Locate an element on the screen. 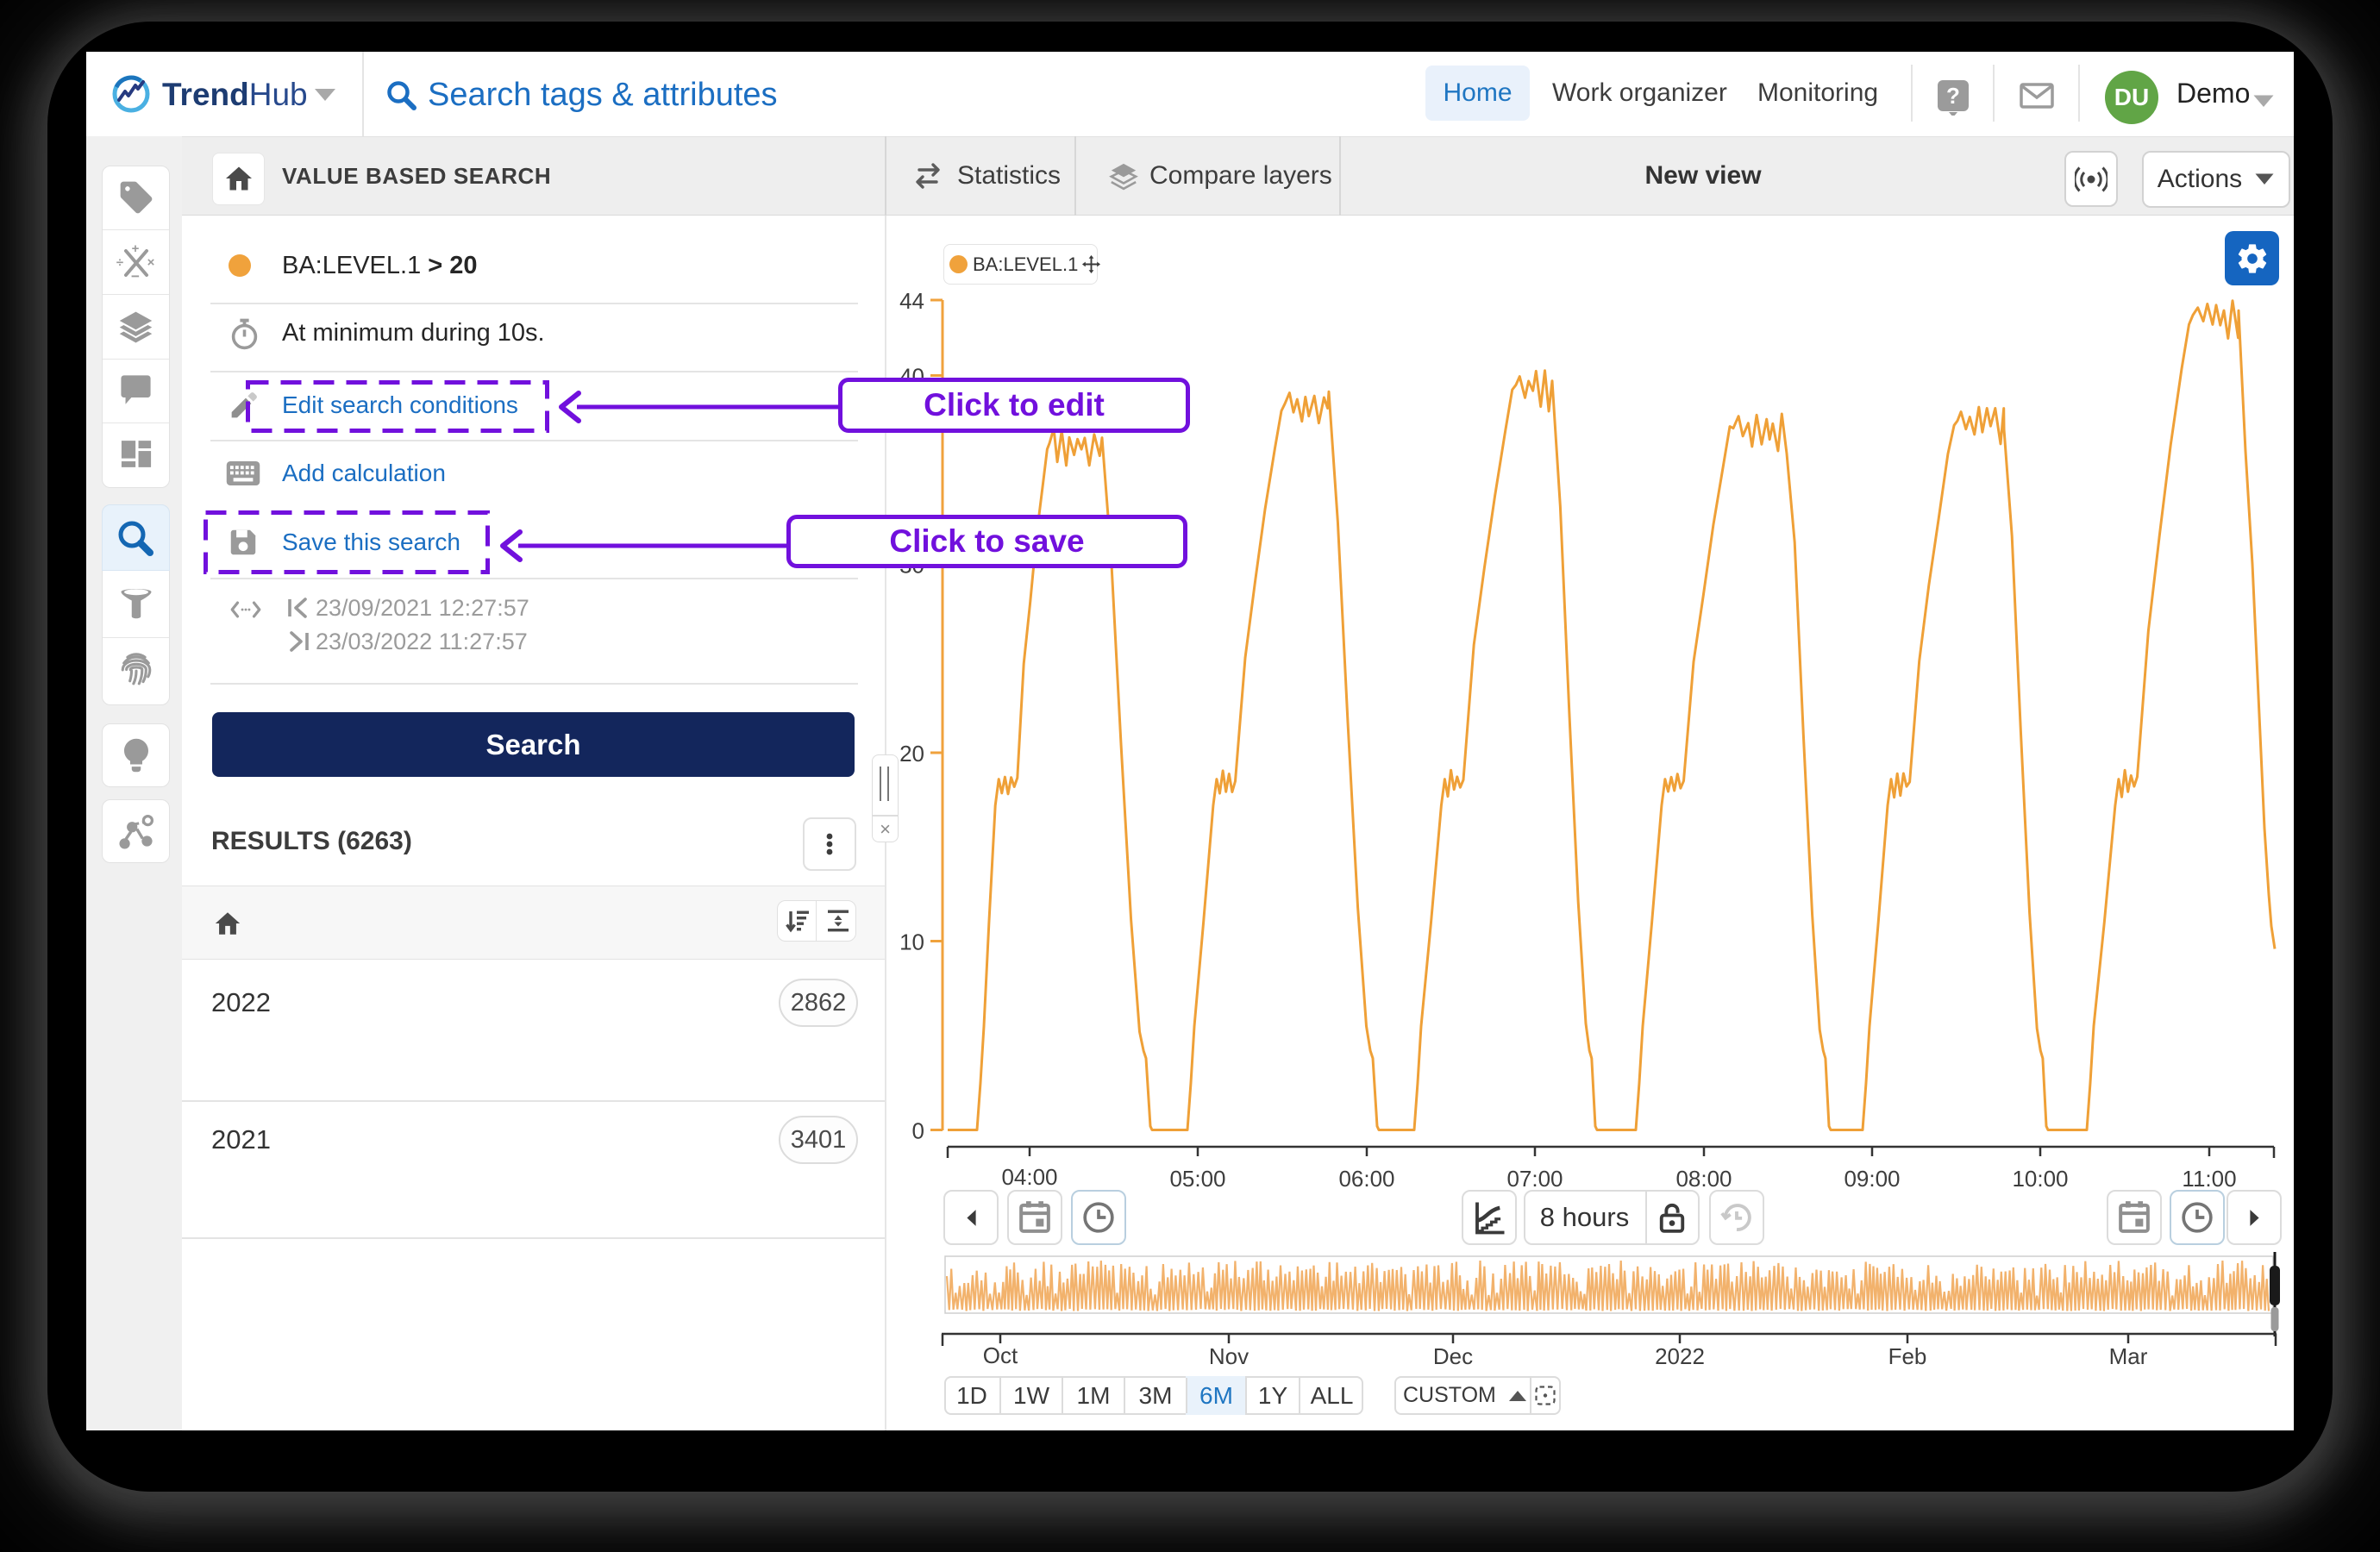  svg-text: 08:00 is located at coordinates (1704, 1179).